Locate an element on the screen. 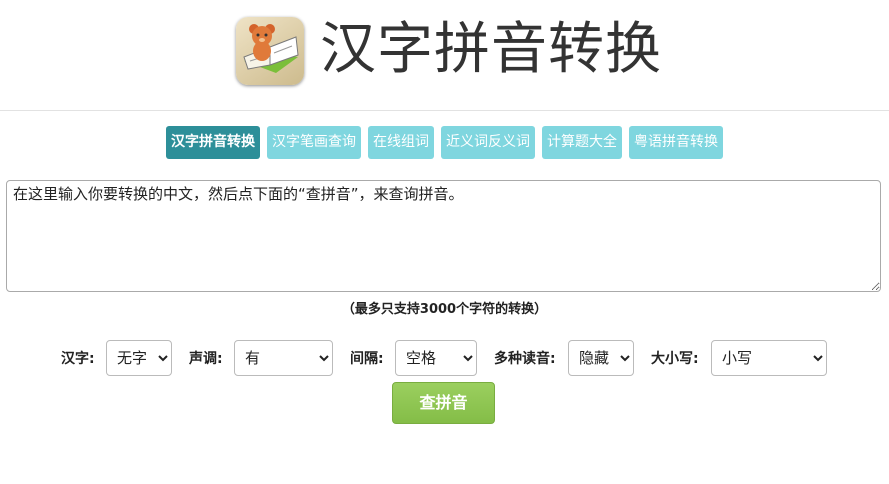 This screenshot has height=484, width=889. hanzi-select: 无字 is located at coordinates (139, 358).